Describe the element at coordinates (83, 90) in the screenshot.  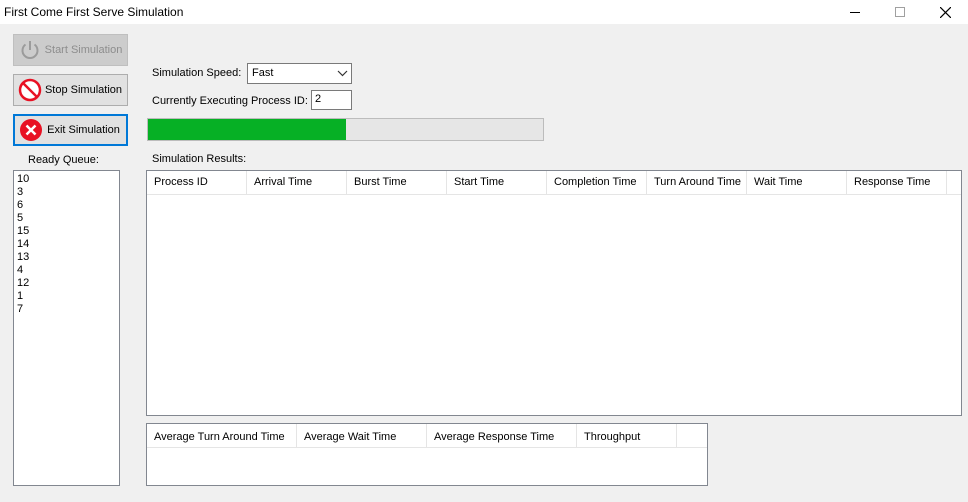
I see `stop-simulation-label: Stop Simulation` at that location.